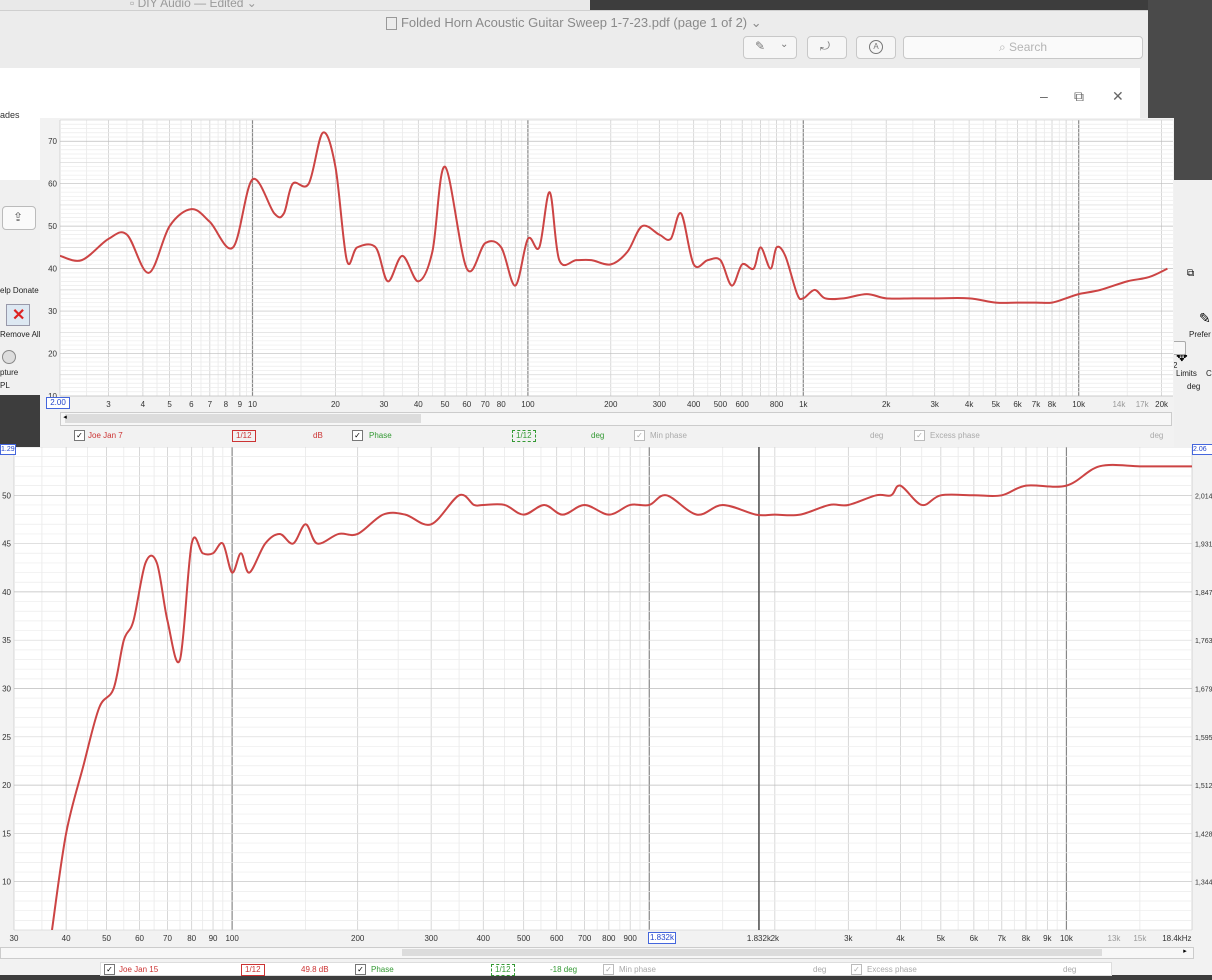  I want to click on min-phase-unit: deg, so click(877, 435).